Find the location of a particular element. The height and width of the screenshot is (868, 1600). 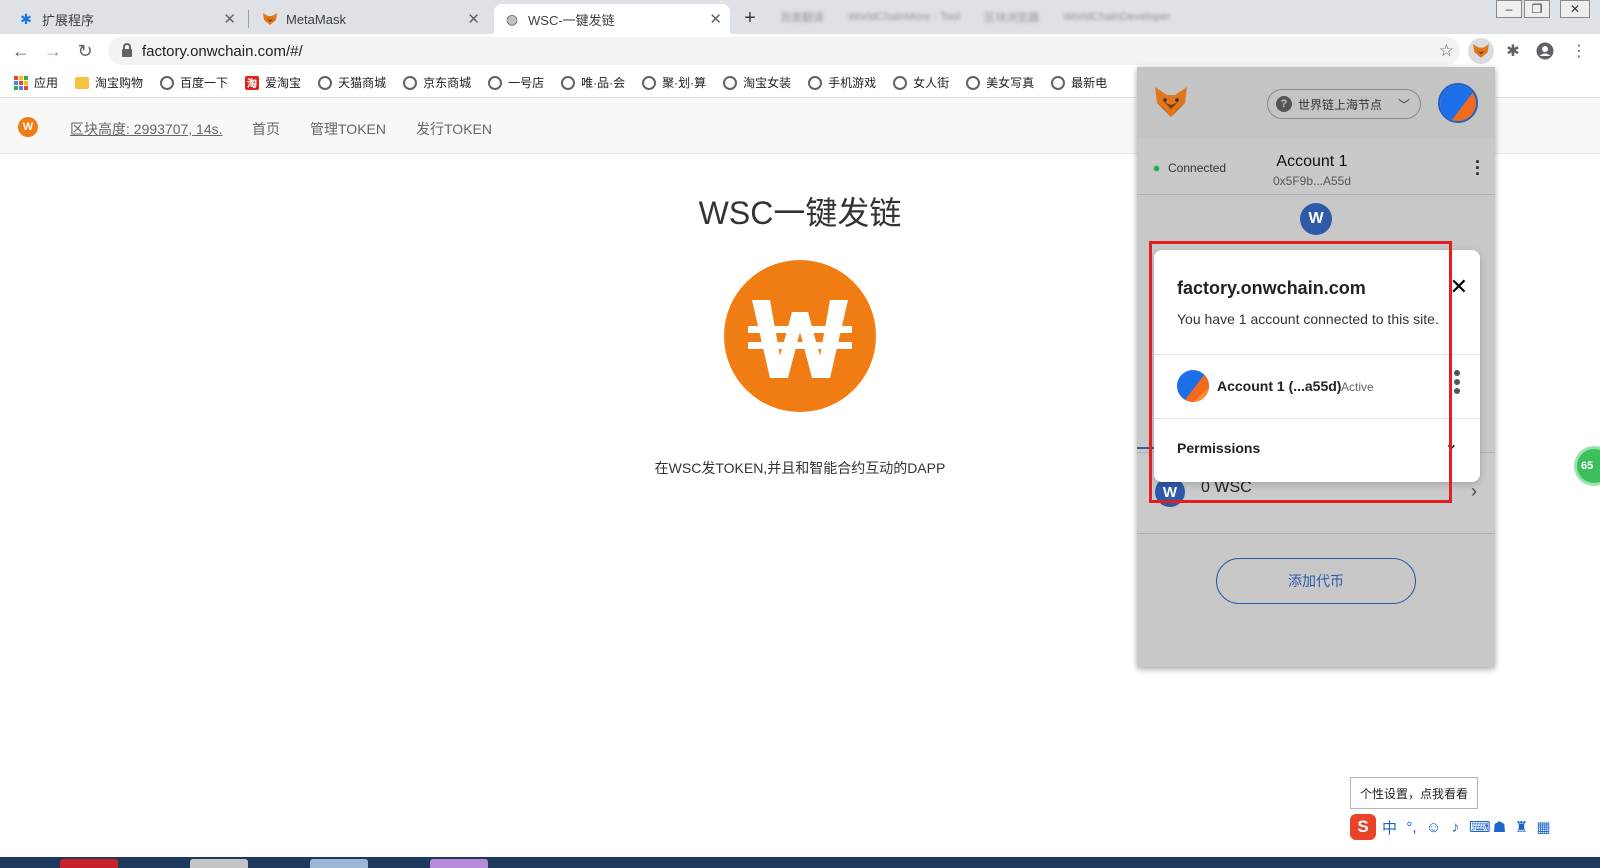

close-window-button: ✕ is located at coordinates (1575, 9).